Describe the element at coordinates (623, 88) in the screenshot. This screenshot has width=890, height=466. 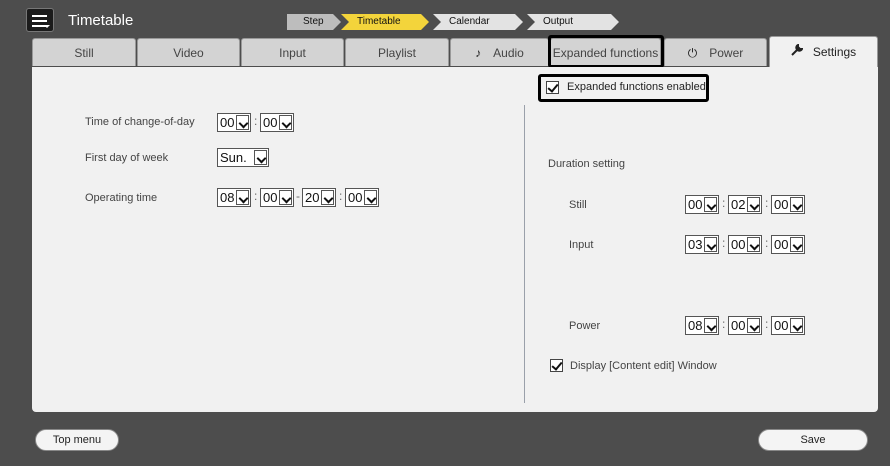
I see `highlight-expanded-functions-checkbox` at that location.